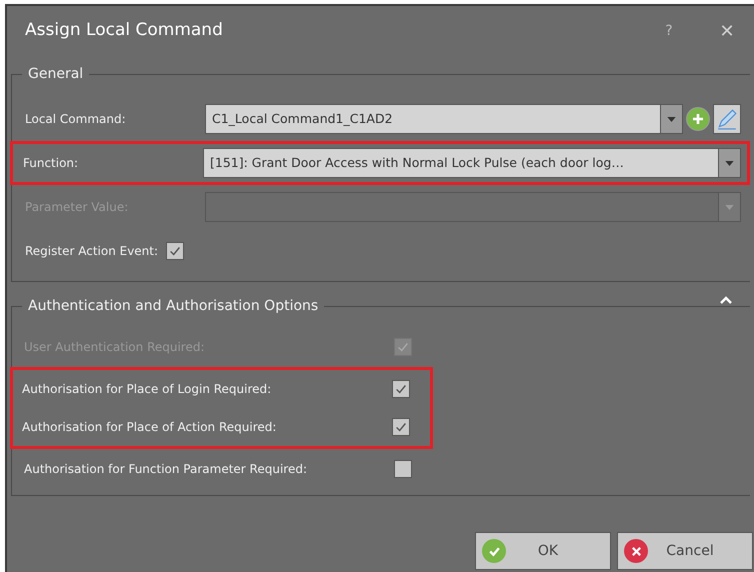  I want to click on option-label: Authorisation for Function Parameter Required:, so click(166, 469).